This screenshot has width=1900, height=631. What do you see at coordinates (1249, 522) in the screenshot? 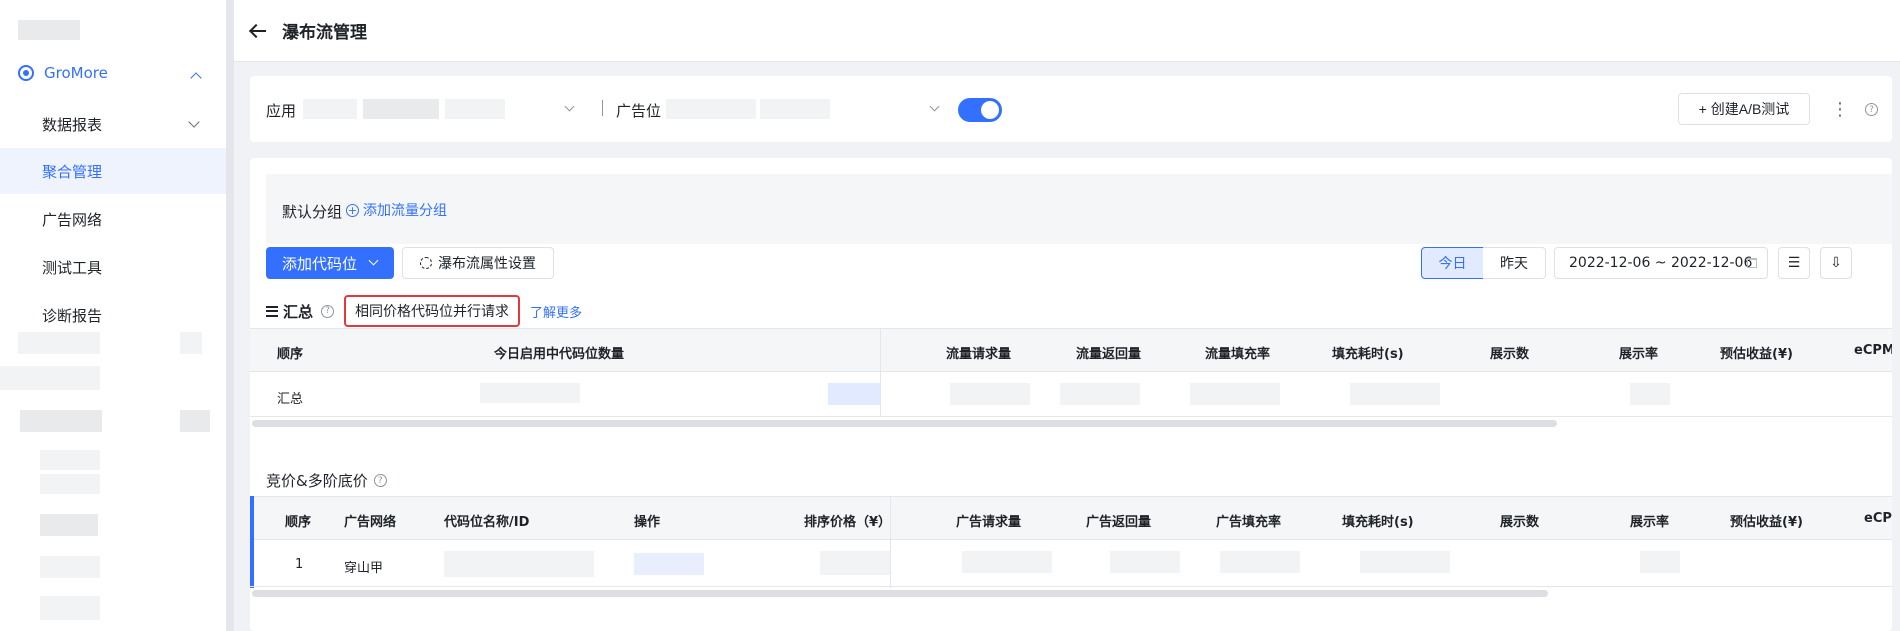
I see `column-header: 广告填充率` at bounding box center [1249, 522].